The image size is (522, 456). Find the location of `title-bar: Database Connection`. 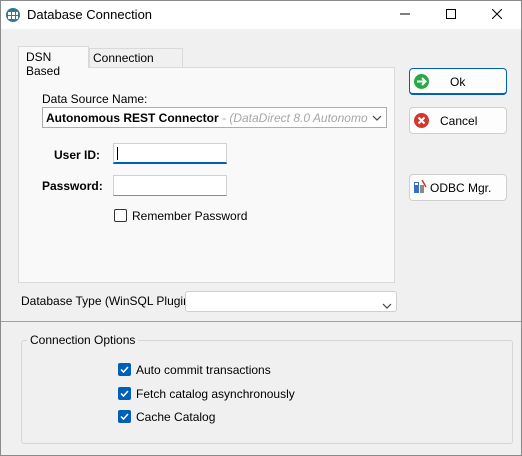

title-bar: Database Connection is located at coordinates (261, 15).